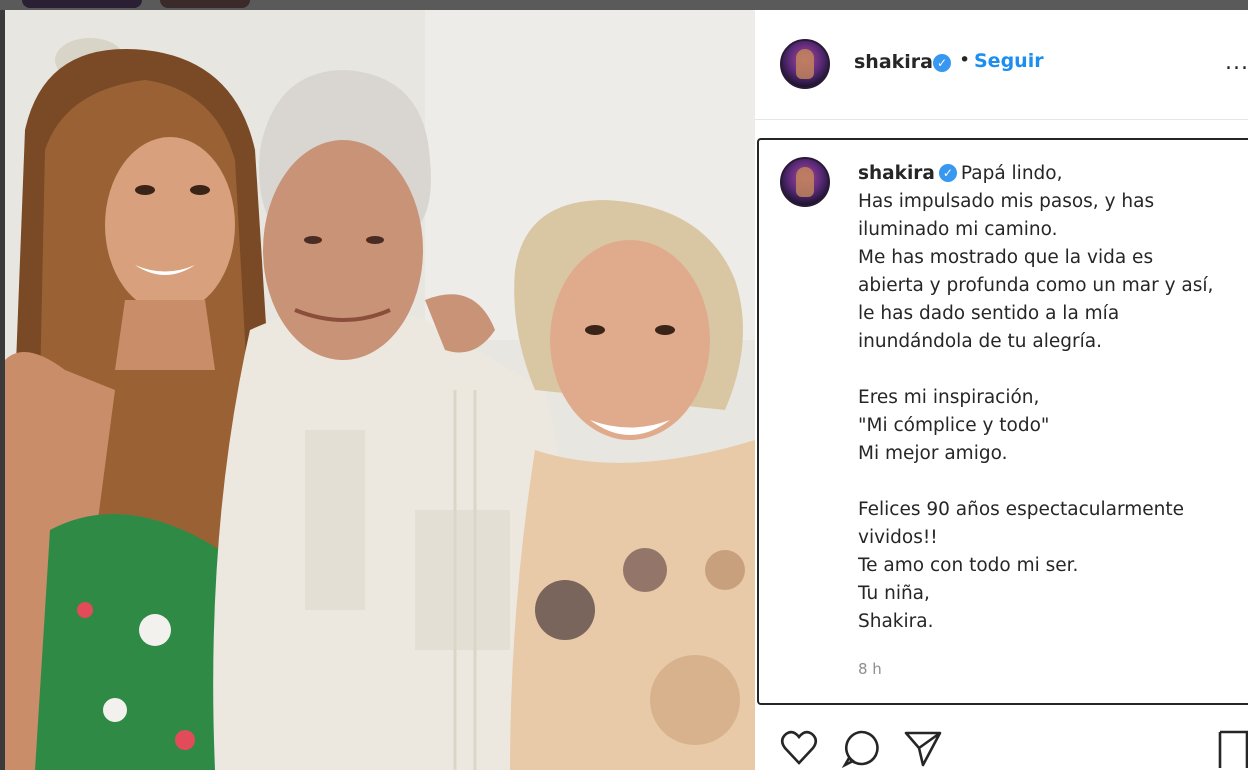  Describe the element at coordinates (805, 64) in the screenshot. I see `avatar` at that location.